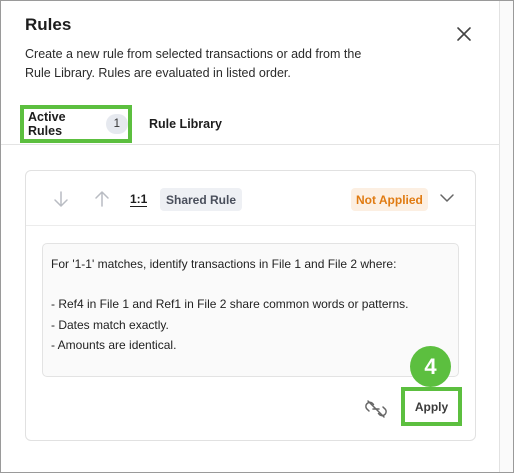 This screenshot has width=514, height=473. I want to click on scrollbar, so click(506, 236).